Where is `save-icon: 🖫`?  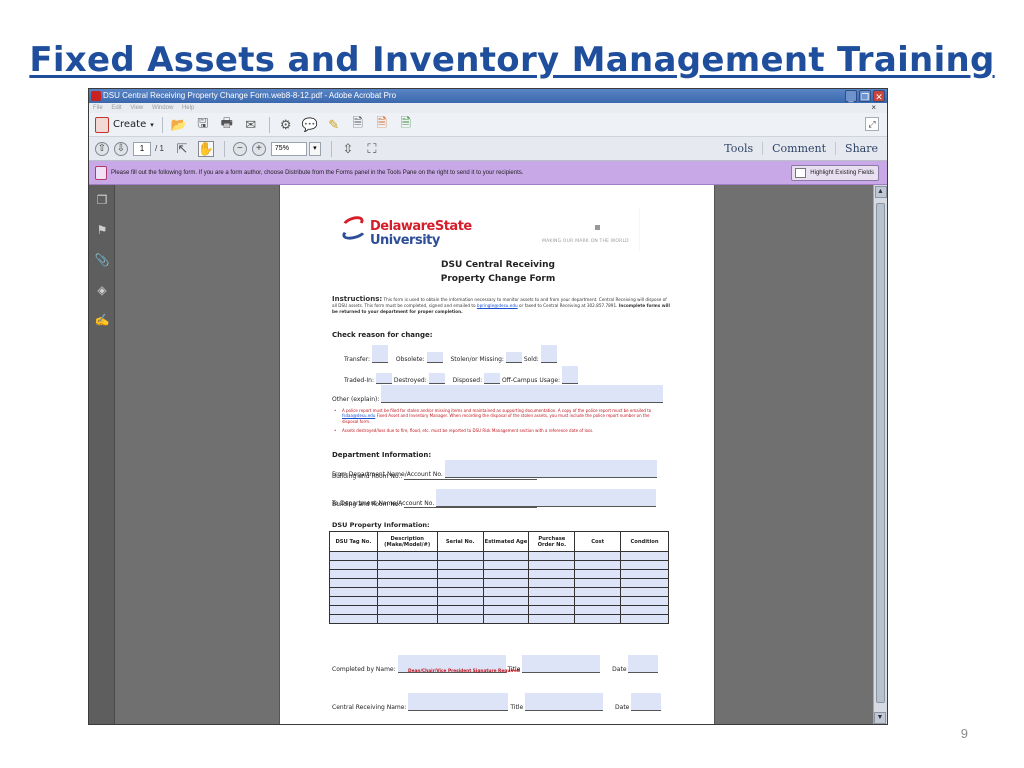
save-icon: 🖫 is located at coordinates (203, 124).